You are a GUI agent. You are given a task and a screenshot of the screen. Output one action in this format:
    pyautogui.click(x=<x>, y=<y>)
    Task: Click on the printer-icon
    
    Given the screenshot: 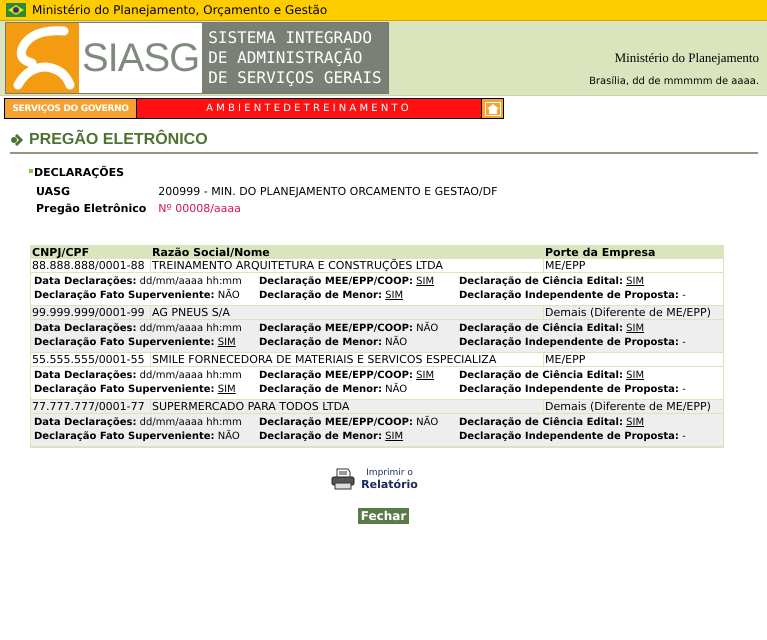 What is the action you would take?
    pyautogui.click(x=343, y=479)
    